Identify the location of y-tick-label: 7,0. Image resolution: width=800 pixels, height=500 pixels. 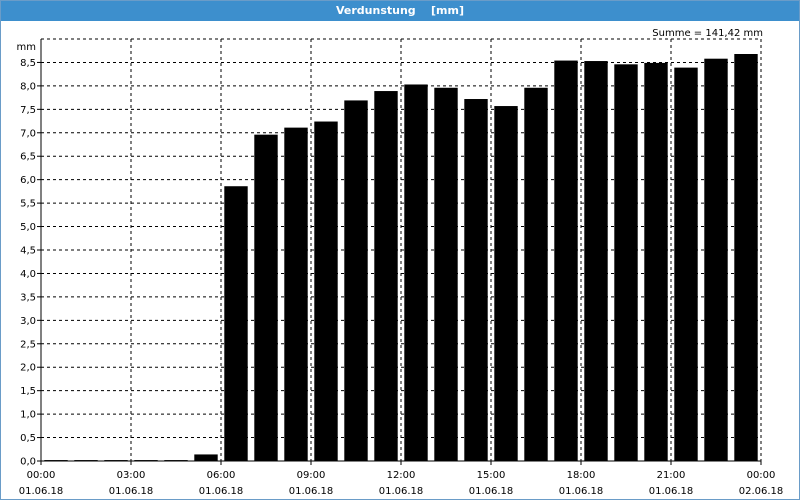
(28, 133).